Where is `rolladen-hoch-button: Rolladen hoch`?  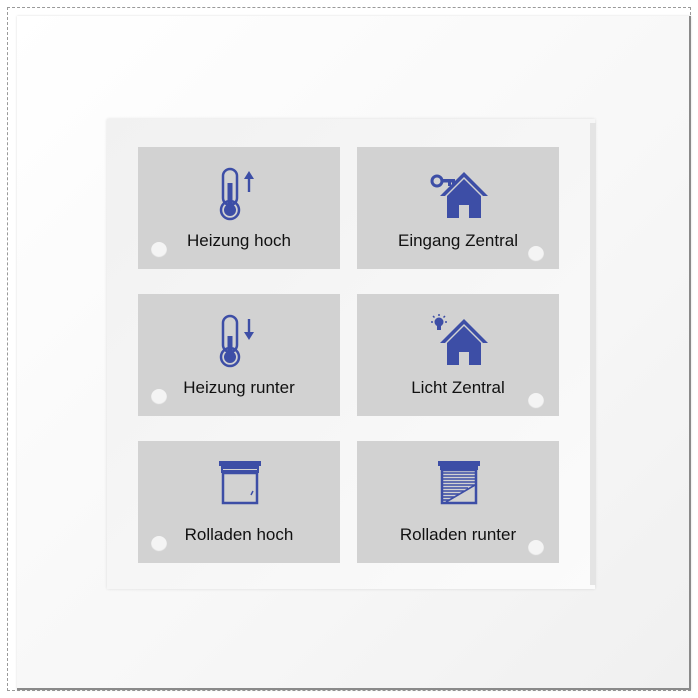 rolladen-hoch-button: Rolladen hoch is located at coordinates (239, 502).